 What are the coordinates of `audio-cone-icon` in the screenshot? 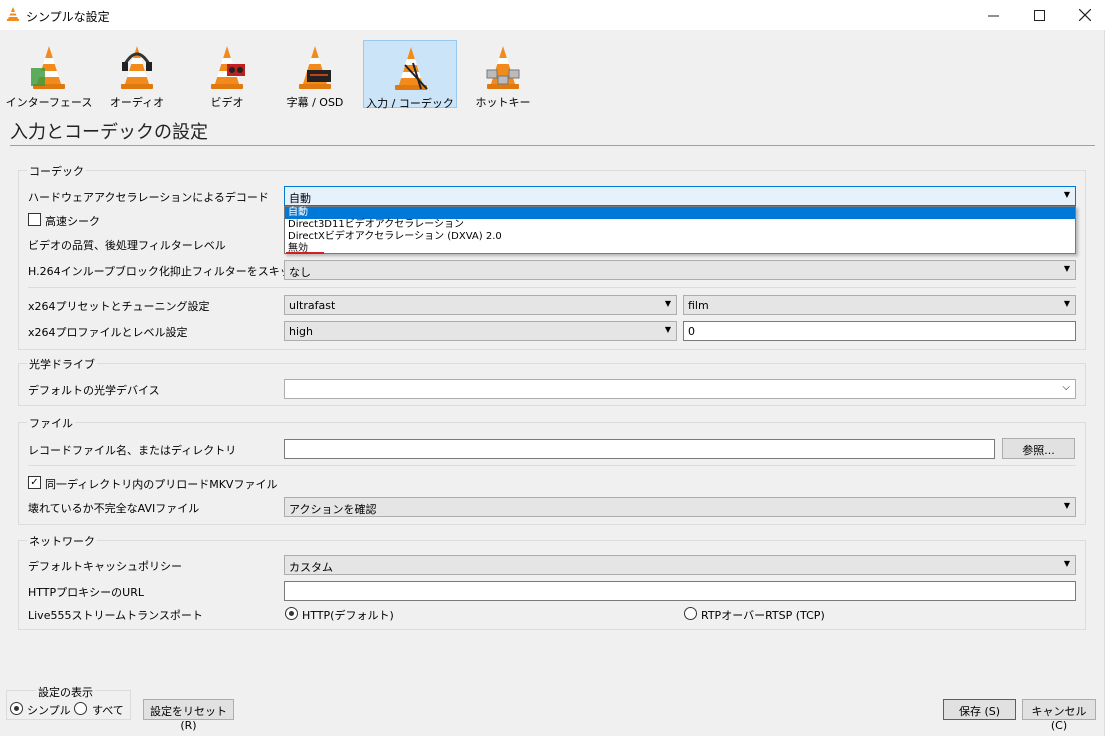 It's located at (137, 67).